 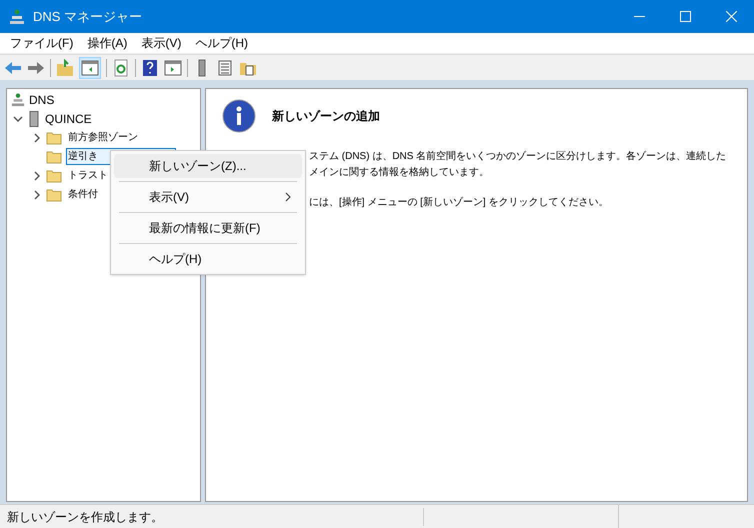 What do you see at coordinates (41, 100) in the screenshot?
I see `tree-item: DNS` at bounding box center [41, 100].